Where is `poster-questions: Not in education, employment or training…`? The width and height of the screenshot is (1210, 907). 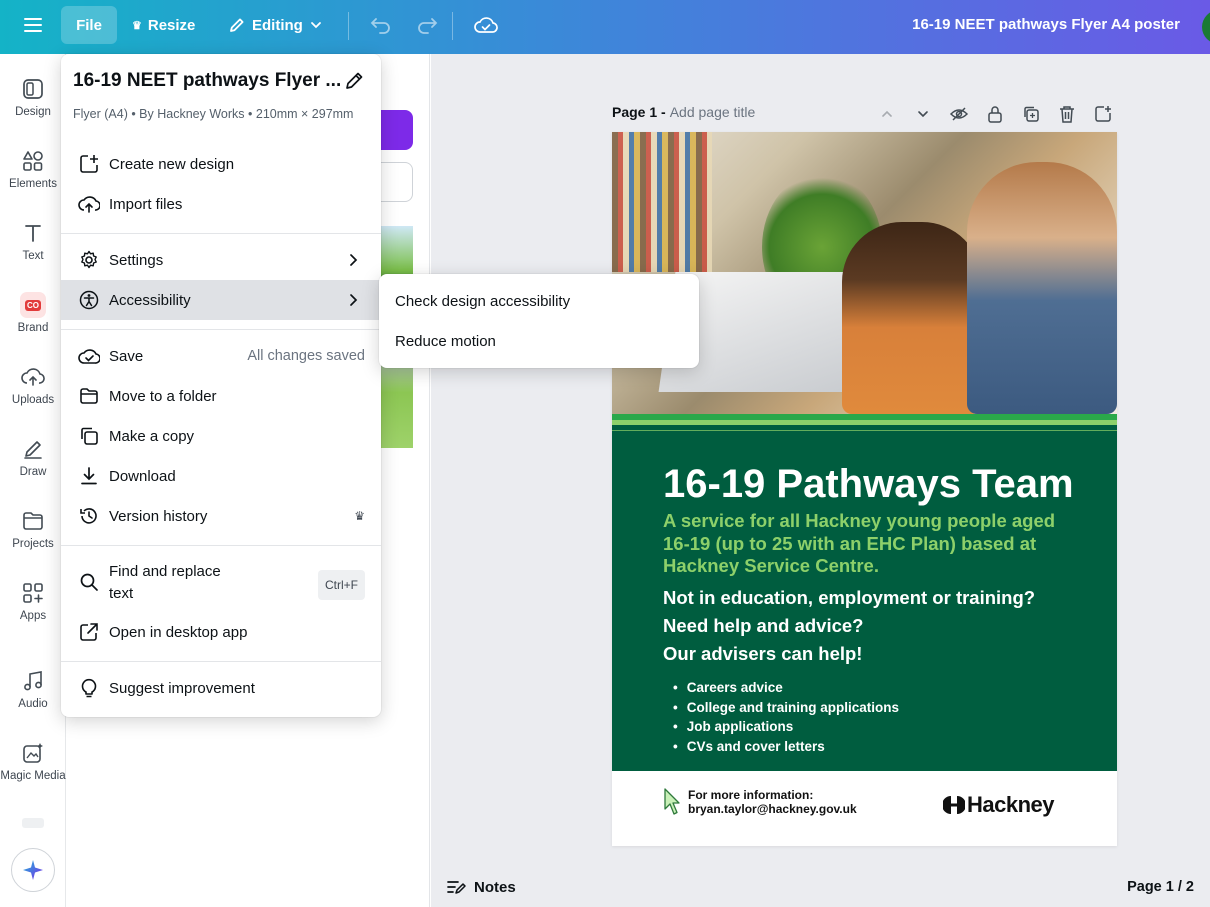 poster-questions: Not in education, employment or training… is located at coordinates (878, 626).